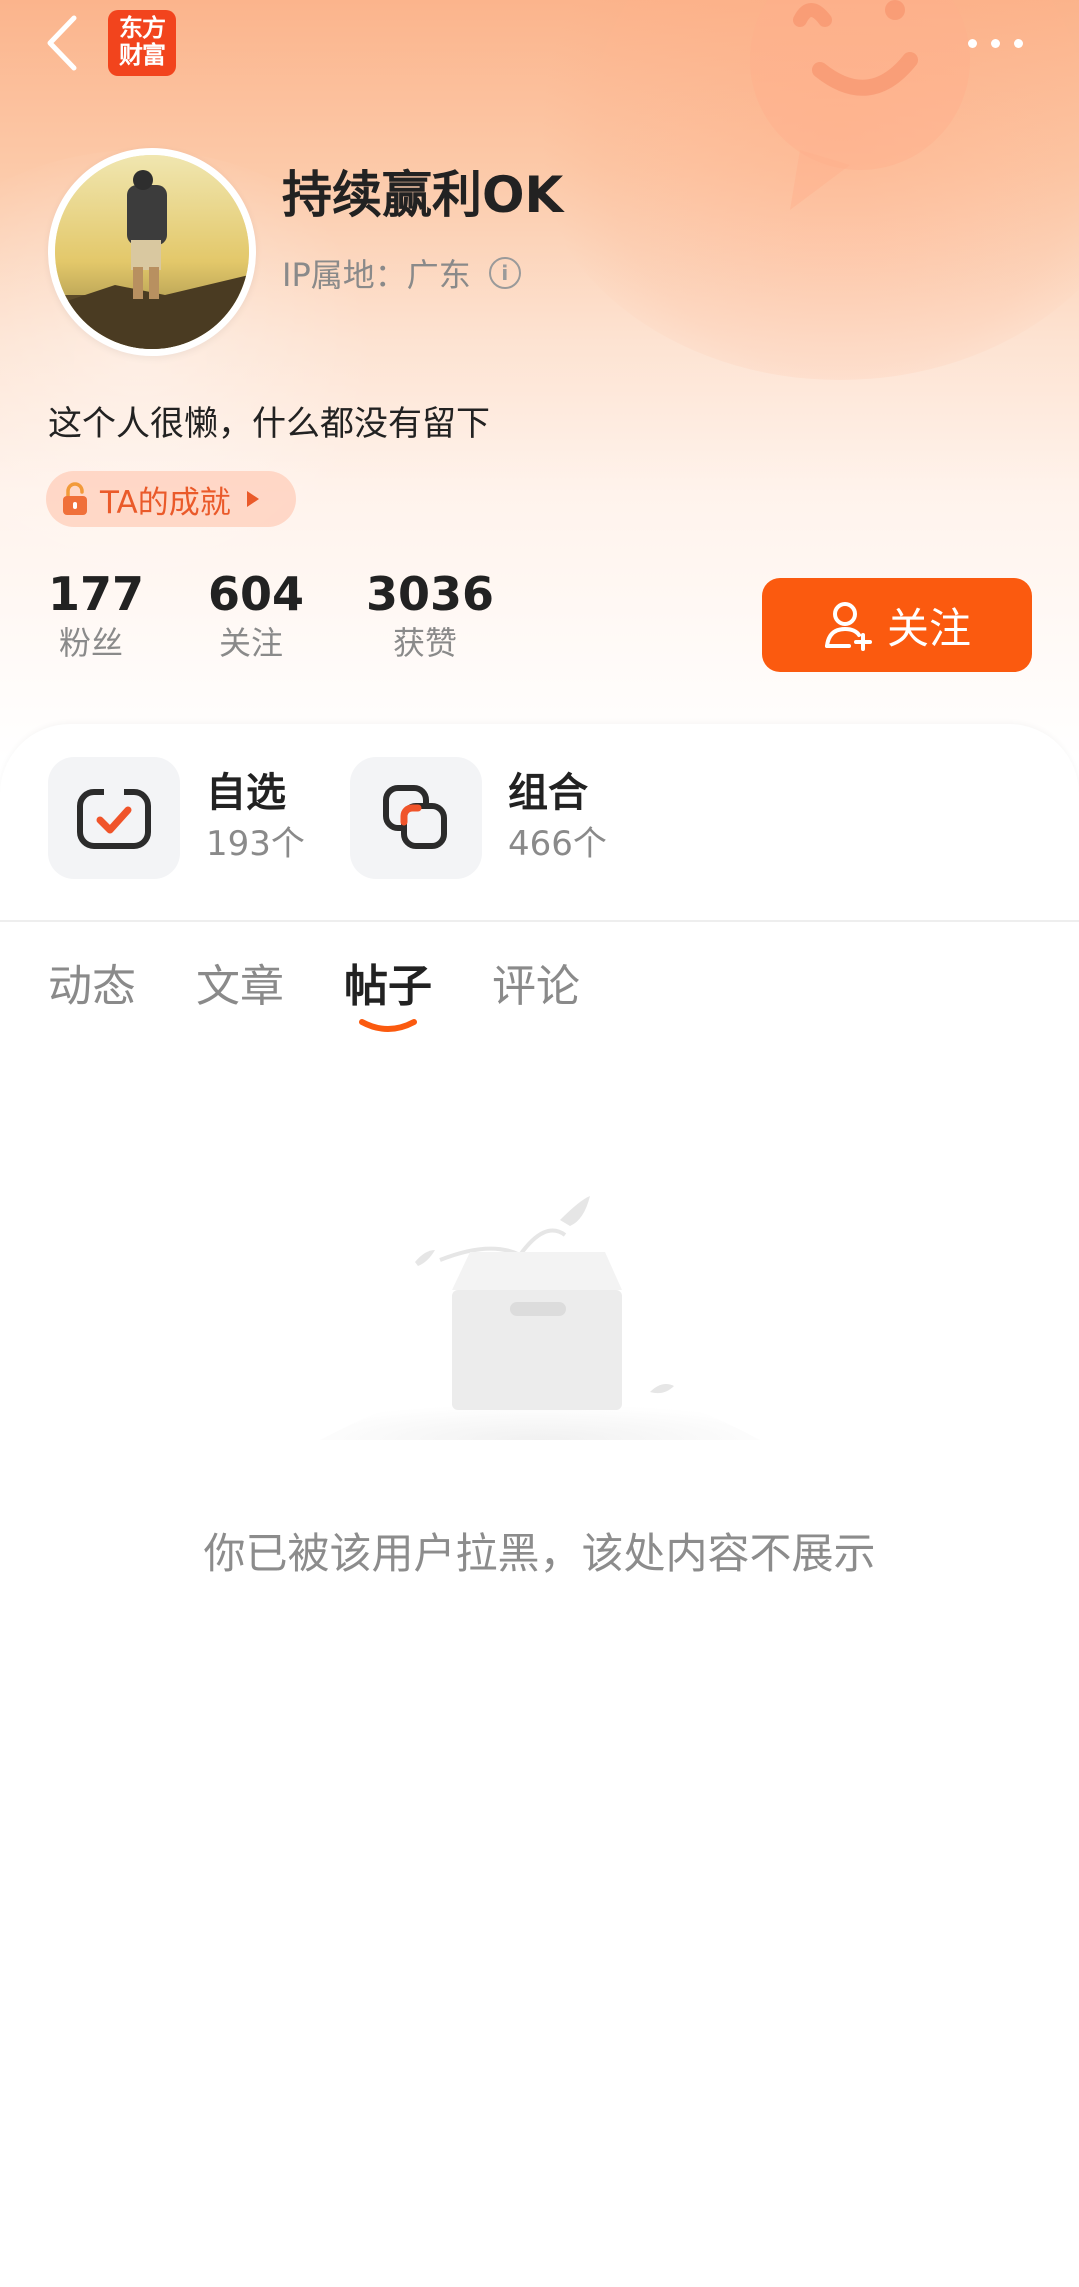 The height and width of the screenshot is (2287, 1079). I want to click on app-logo: 东方 财富, so click(142, 43).